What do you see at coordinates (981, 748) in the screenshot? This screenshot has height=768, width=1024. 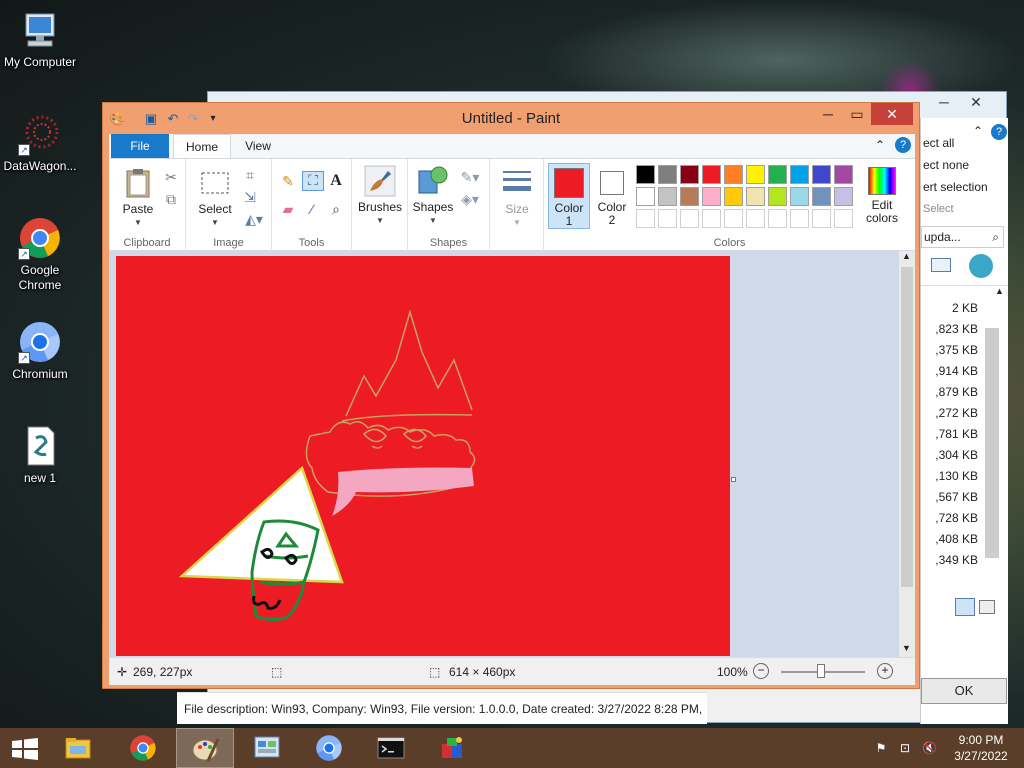 I see `clock: 9:00 PM 3/27/2022` at bounding box center [981, 748].